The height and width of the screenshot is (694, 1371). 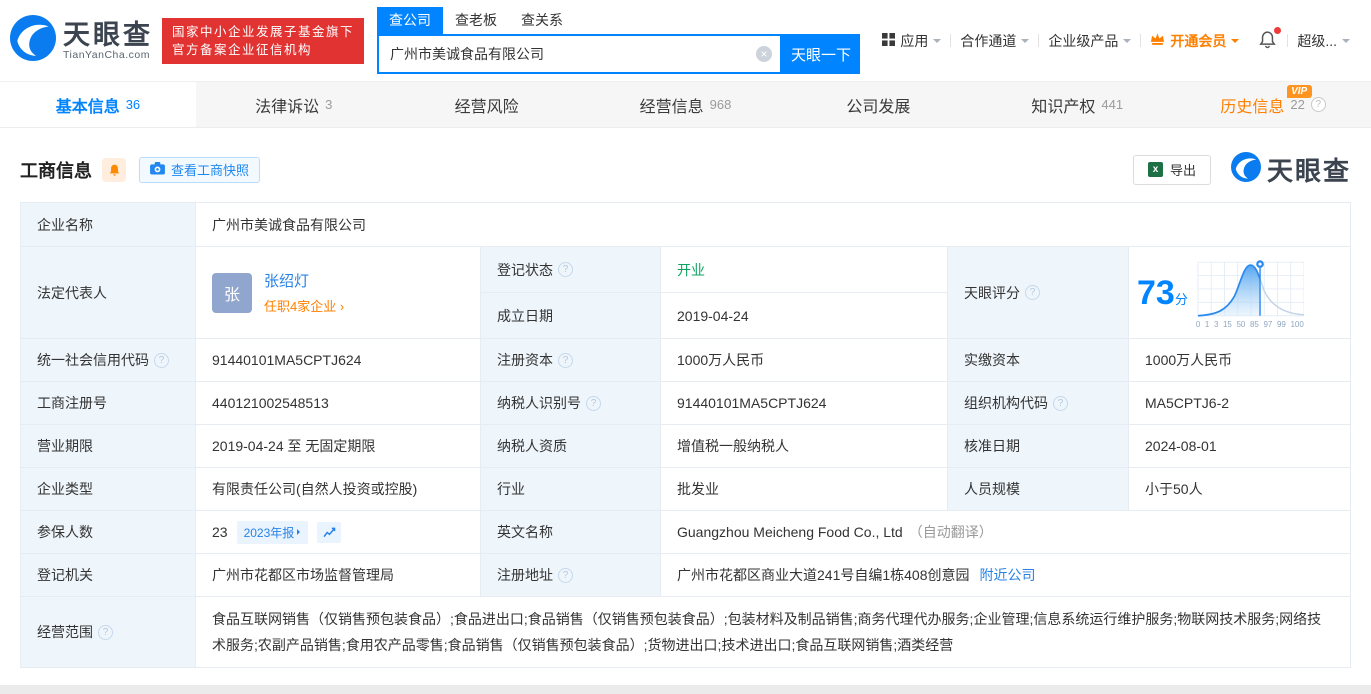 What do you see at coordinates (294, 104) in the screenshot?
I see `tab-legal-proceedings: 法律诉讼 3` at bounding box center [294, 104].